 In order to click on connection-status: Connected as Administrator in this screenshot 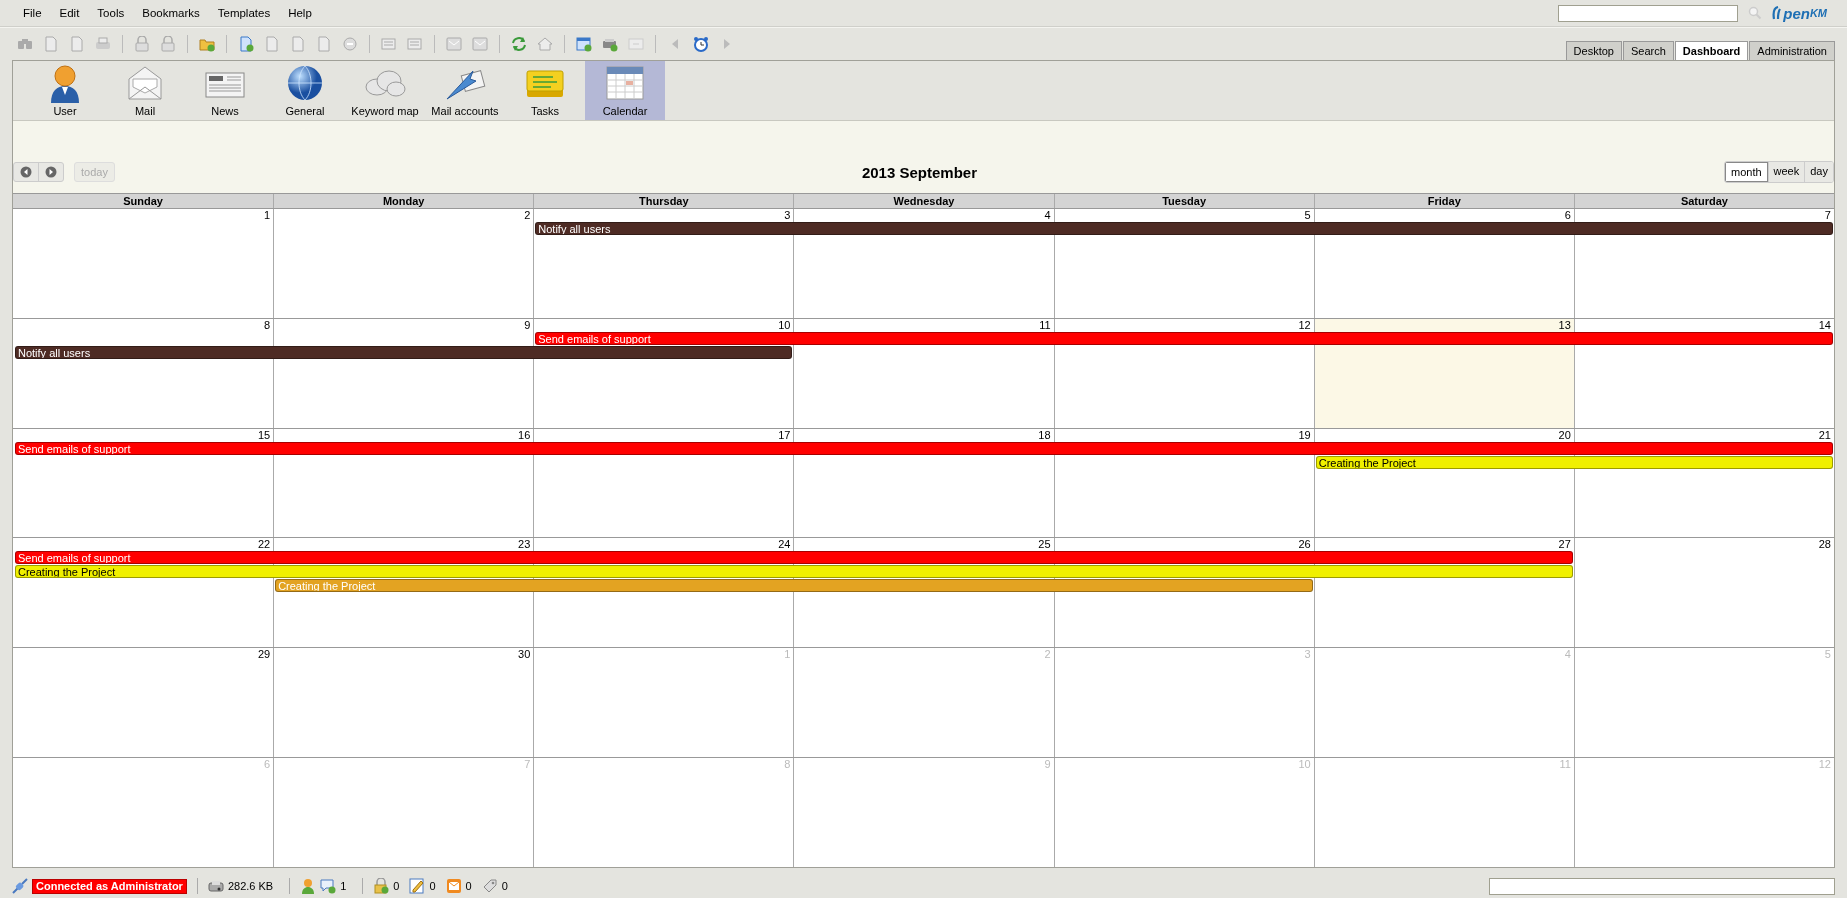, I will do `click(109, 886)`.